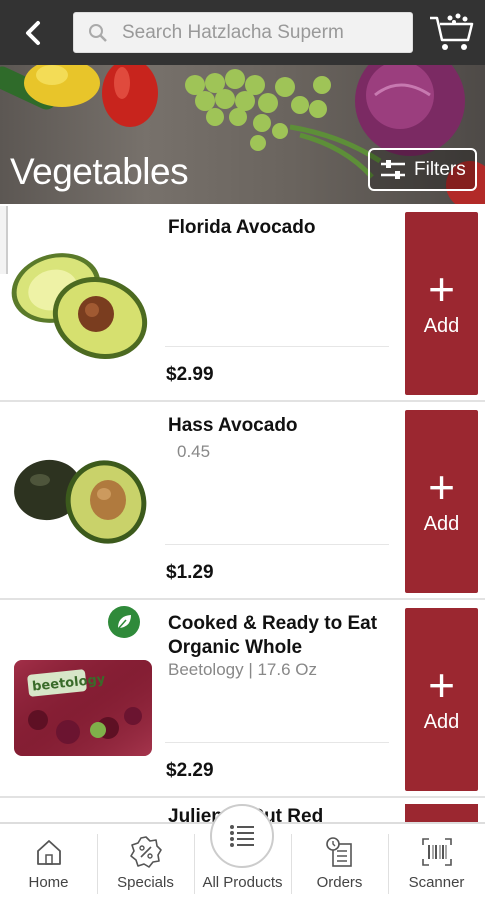 This screenshot has height=902, width=485. Describe the element at coordinates (4, 240) in the screenshot. I see `side-drawer-handle` at that location.